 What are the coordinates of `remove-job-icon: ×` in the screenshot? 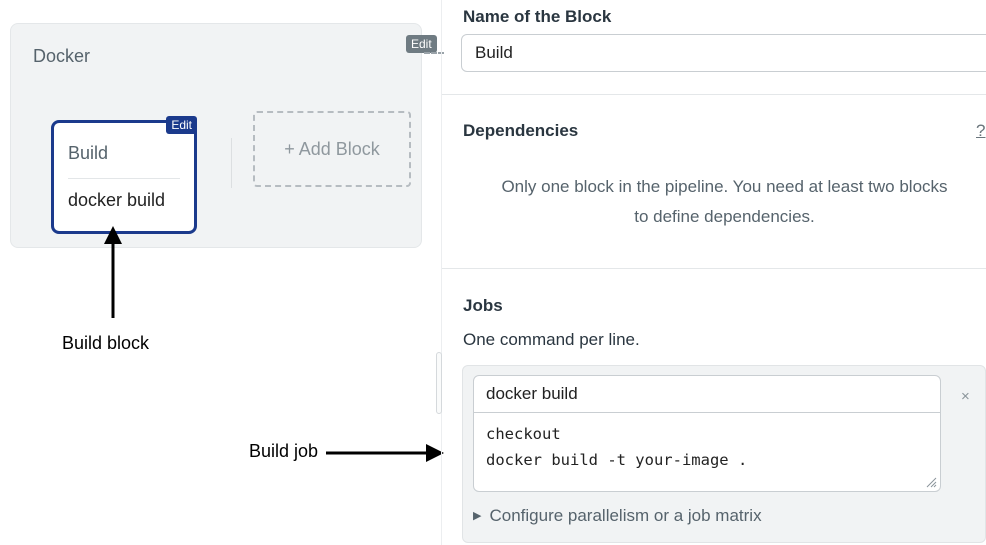 It's located at (965, 396).